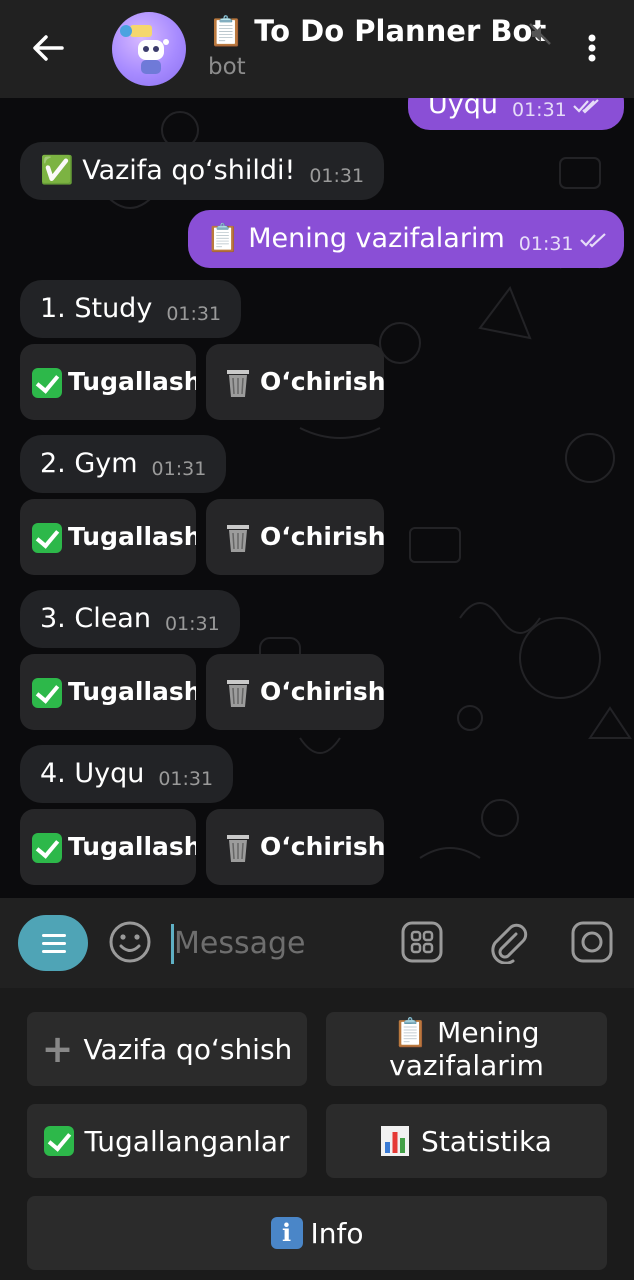 This screenshot has height=1280, width=634. Describe the element at coordinates (227, 67) in the screenshot. I see `chat-subtitle: bot` at that location.